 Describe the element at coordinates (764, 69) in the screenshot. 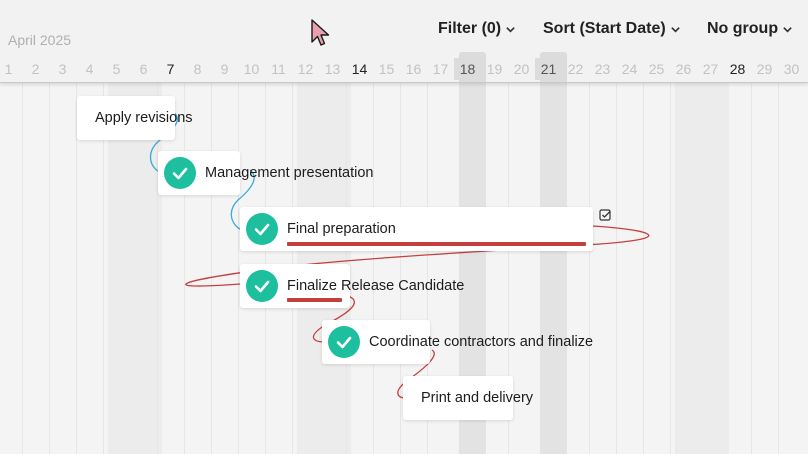

I see `day-number: 29` at that location.